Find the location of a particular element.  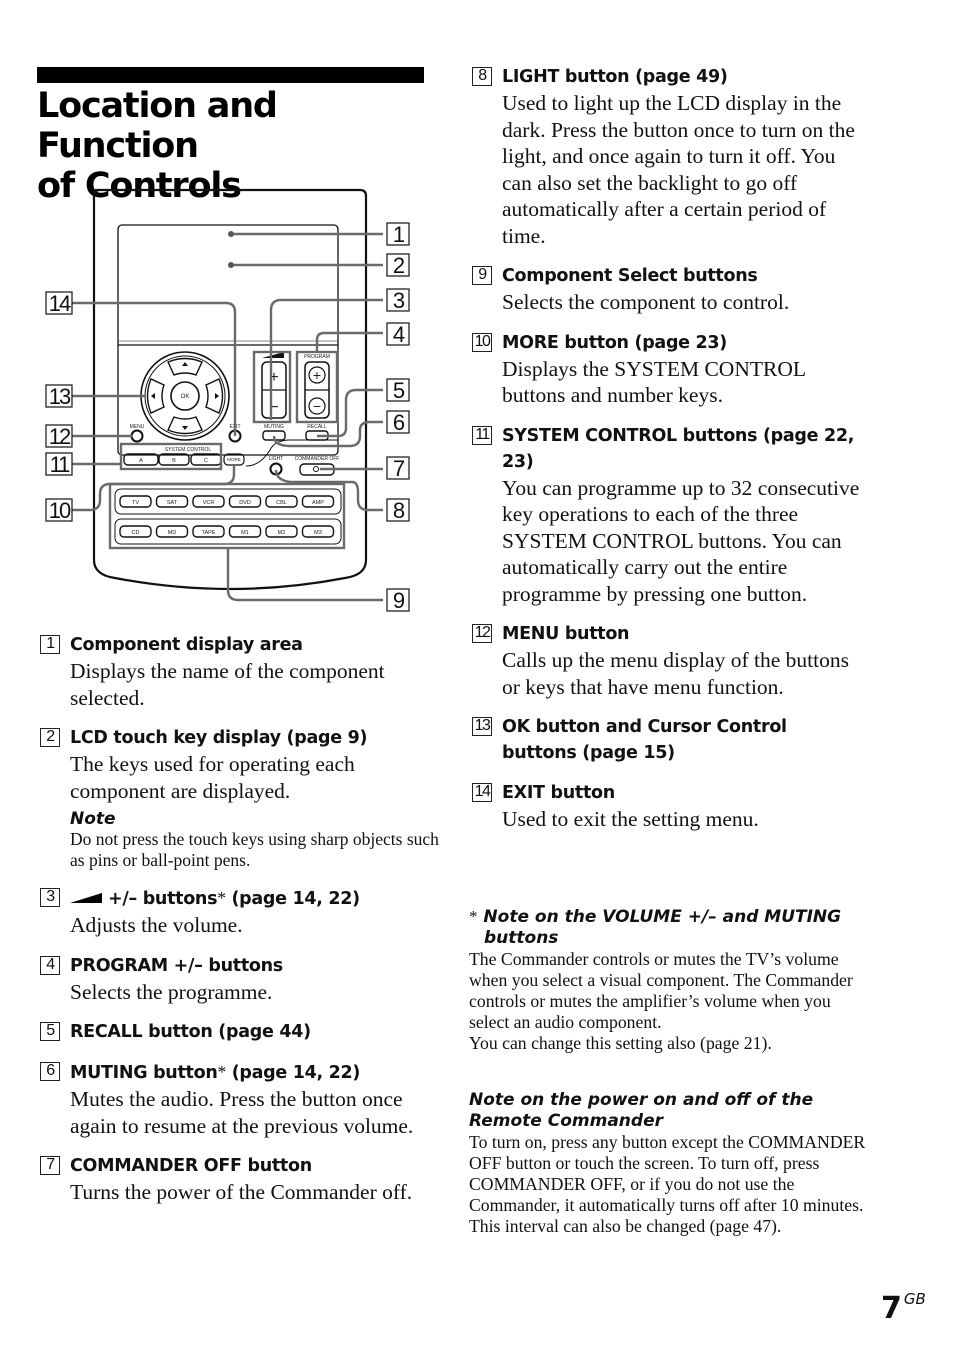

callout-6: 6 is located at coordinates (398, 422).